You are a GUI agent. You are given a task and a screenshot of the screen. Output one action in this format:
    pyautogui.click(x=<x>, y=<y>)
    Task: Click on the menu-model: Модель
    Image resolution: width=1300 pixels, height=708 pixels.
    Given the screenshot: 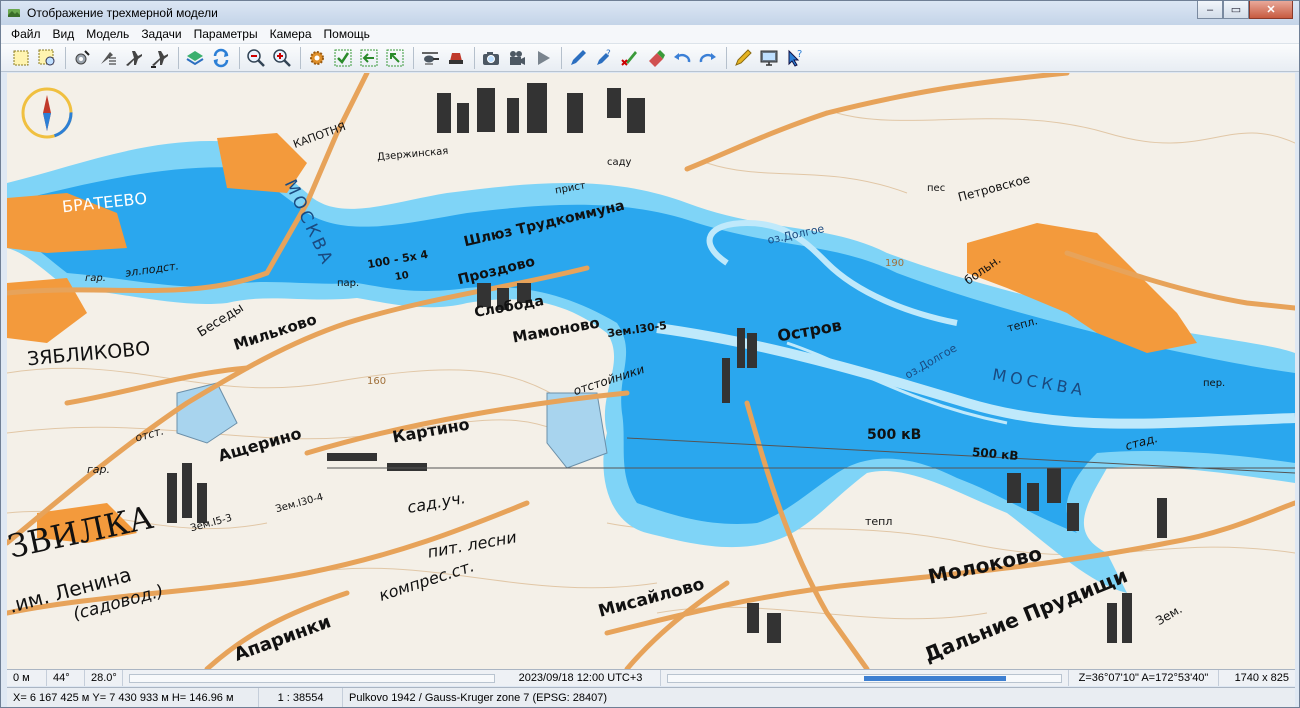 What is the action you would take?
    pyautogui.click(x=107, y=34)
    